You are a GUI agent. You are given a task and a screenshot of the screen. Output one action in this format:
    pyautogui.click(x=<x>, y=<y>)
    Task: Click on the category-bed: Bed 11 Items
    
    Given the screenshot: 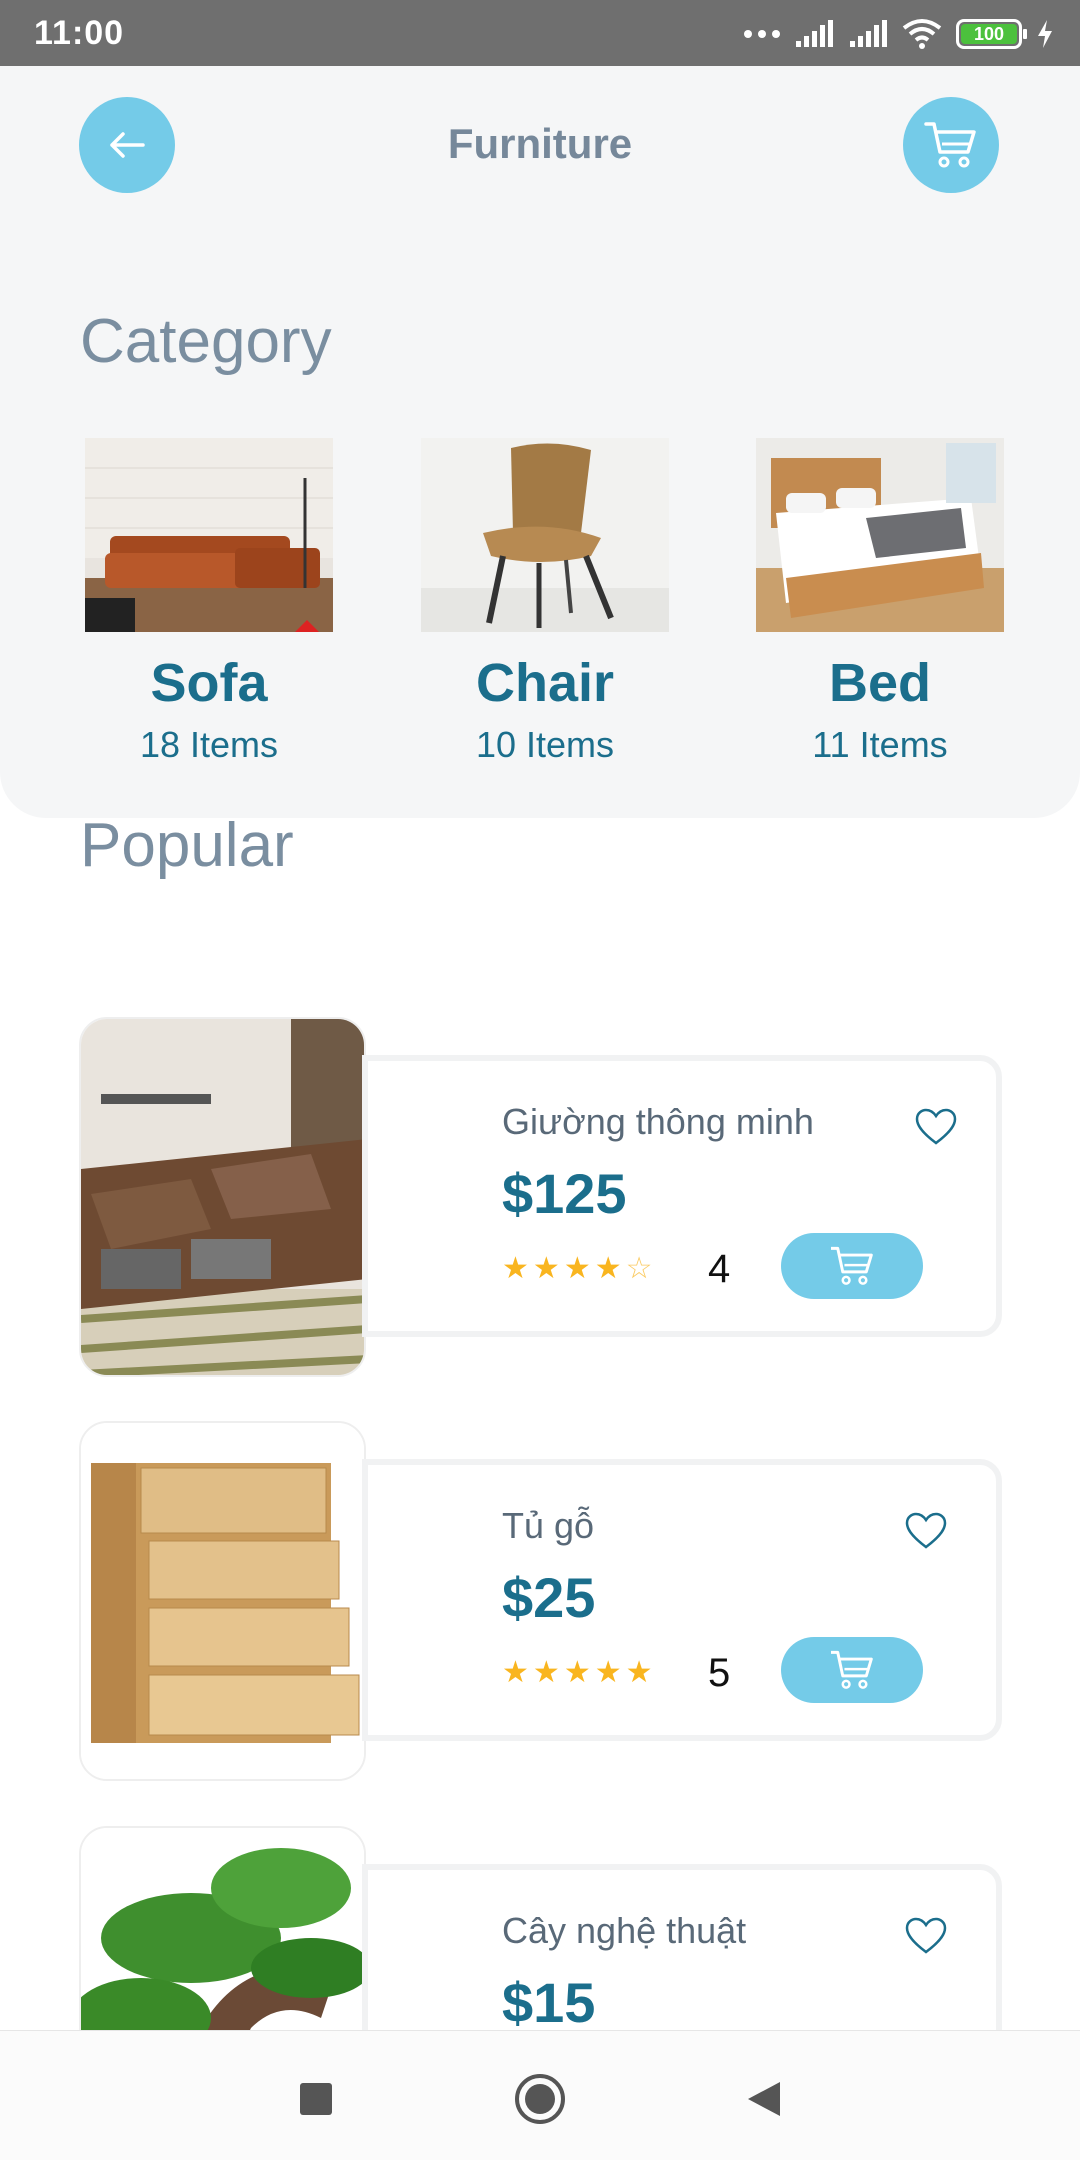 What is the action you would take?
    pyautogui.click(x=880, y=602)
    